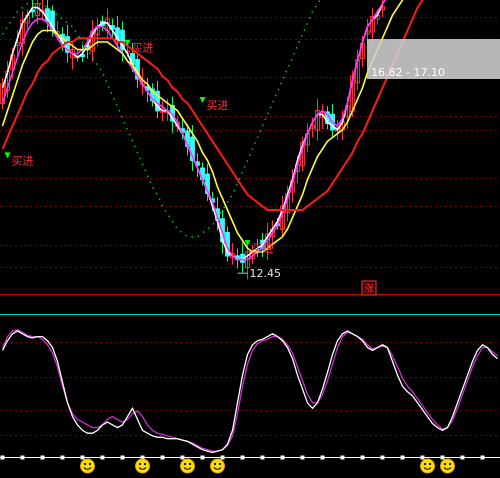 Image resolution: width=500 pixels, height=478 pixels. I want to click on smiley-markers, so click(267, 466).